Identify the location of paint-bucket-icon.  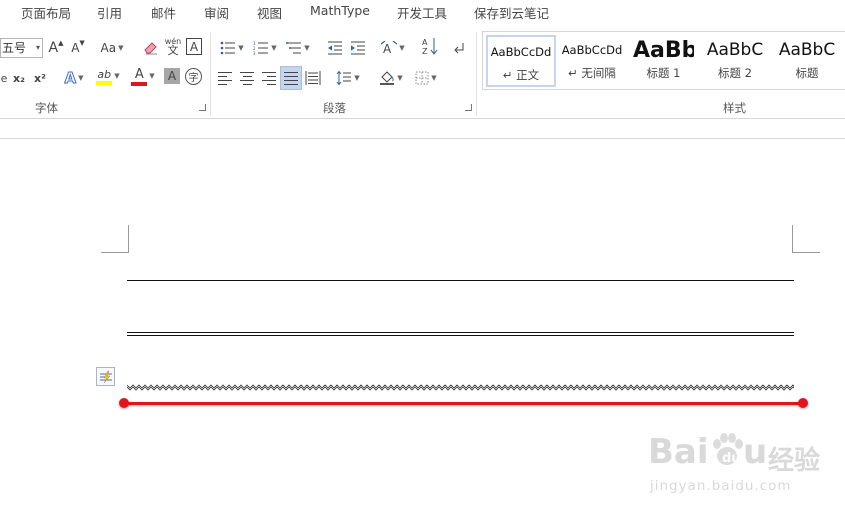
(387, 78).